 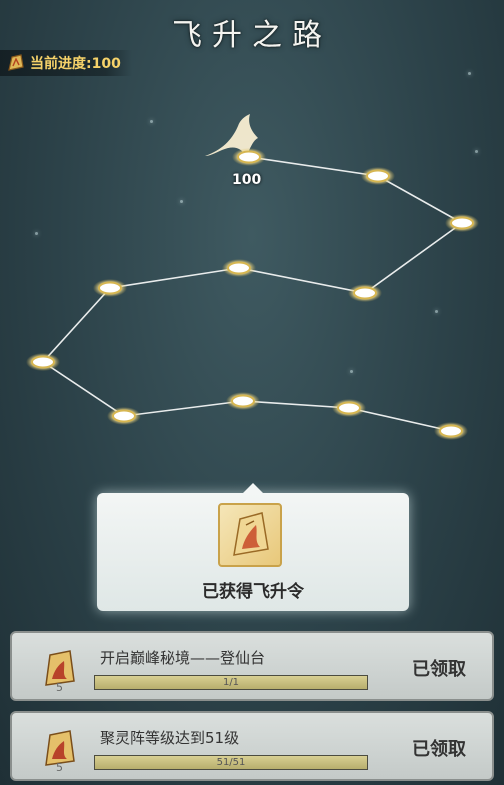 I want to click on task-name: 开启巅峰秘境——登仙台, so click(x=183, y=658).